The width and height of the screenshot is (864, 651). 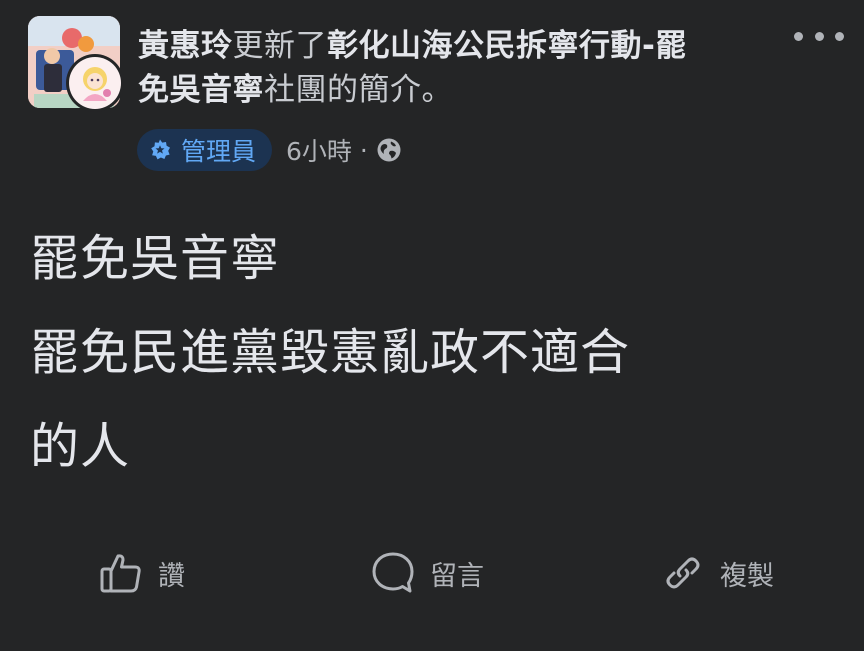 What do you see at coordinates (319, 150) in the screenshot?
I see `post-timestamp: 6小時` at bounding box center [319, 150].